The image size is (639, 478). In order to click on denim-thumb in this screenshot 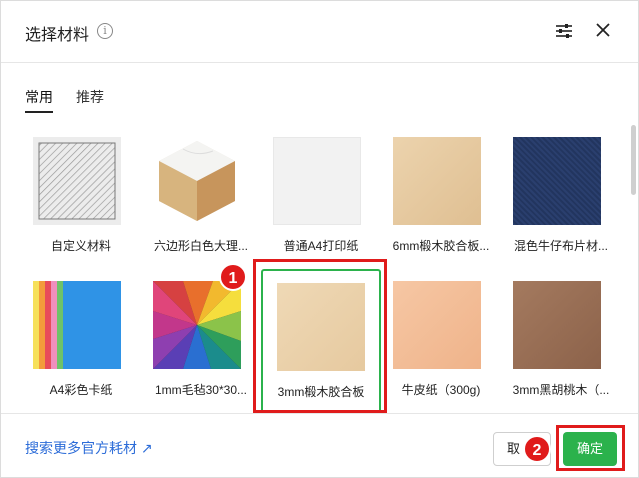, I will do `click(557, 181)`.